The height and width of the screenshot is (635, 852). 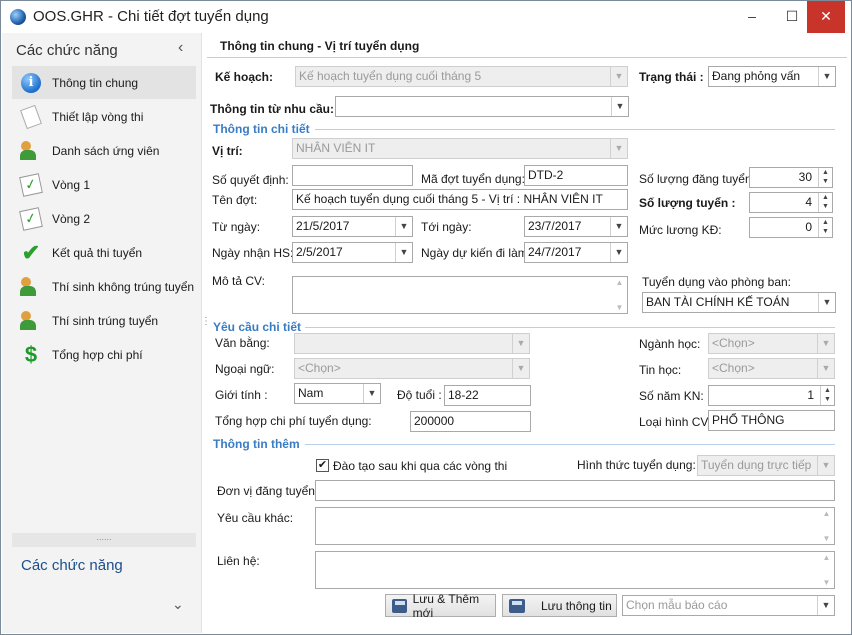 I want to click on sidebar-bottom-title: Các chức năng, so click(x=72, y=565).